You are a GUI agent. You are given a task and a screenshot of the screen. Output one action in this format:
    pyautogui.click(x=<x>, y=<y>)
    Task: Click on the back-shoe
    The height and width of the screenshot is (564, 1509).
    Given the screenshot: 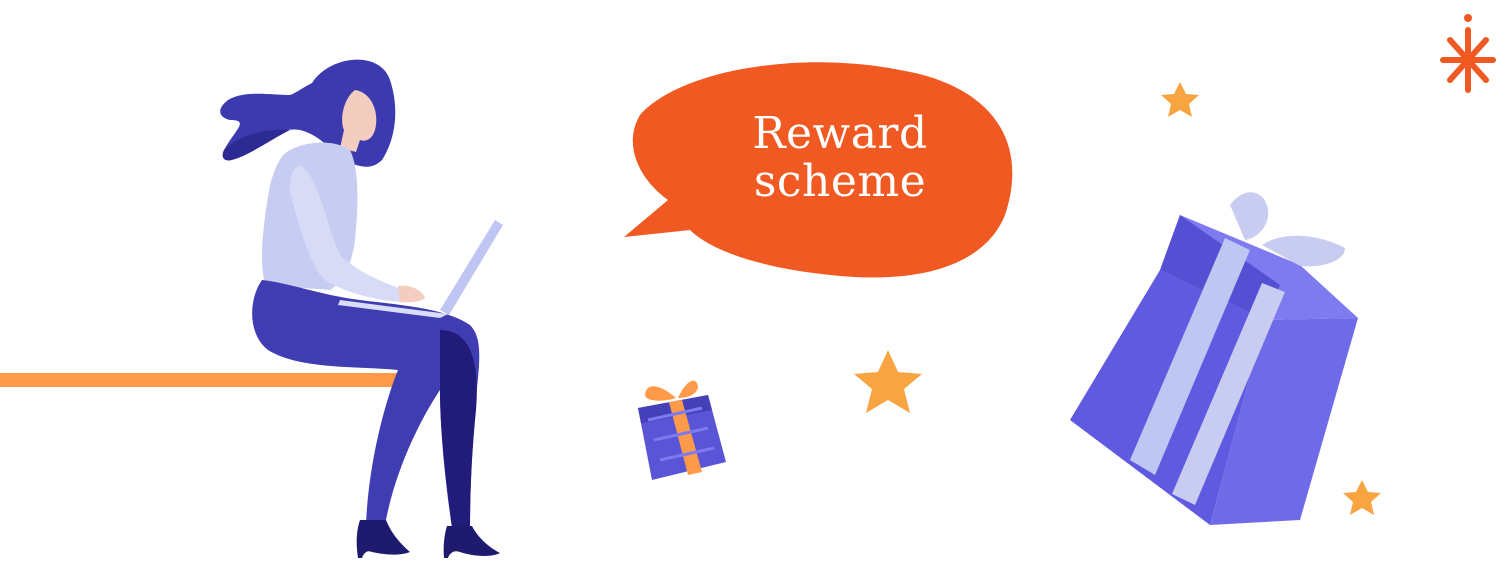 What is the action you would take?
    pyautogui.click(x=471, y=542)
    